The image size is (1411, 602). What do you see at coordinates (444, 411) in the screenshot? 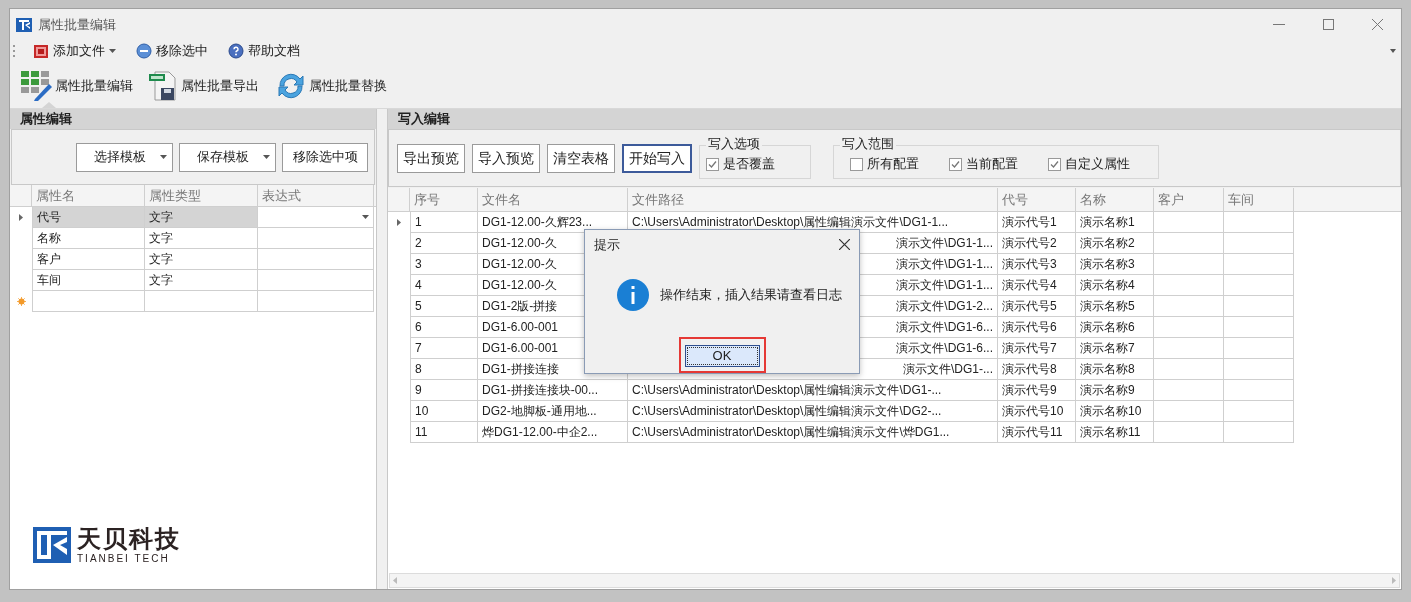
I see `table-cell: 10` at bounding box center [444, 411].